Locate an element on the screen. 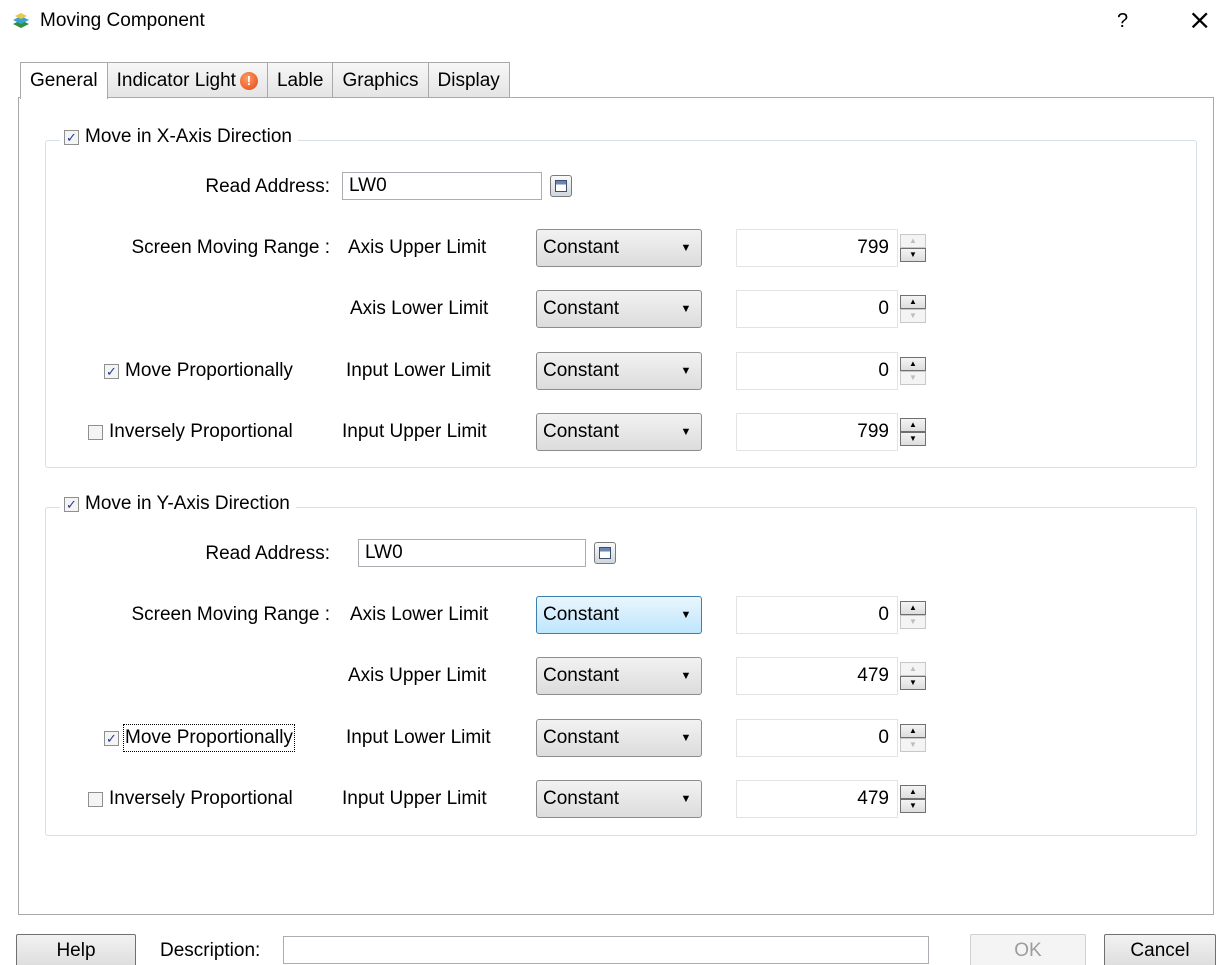  tab-label: Graphics is located at coordinates (380, 80).